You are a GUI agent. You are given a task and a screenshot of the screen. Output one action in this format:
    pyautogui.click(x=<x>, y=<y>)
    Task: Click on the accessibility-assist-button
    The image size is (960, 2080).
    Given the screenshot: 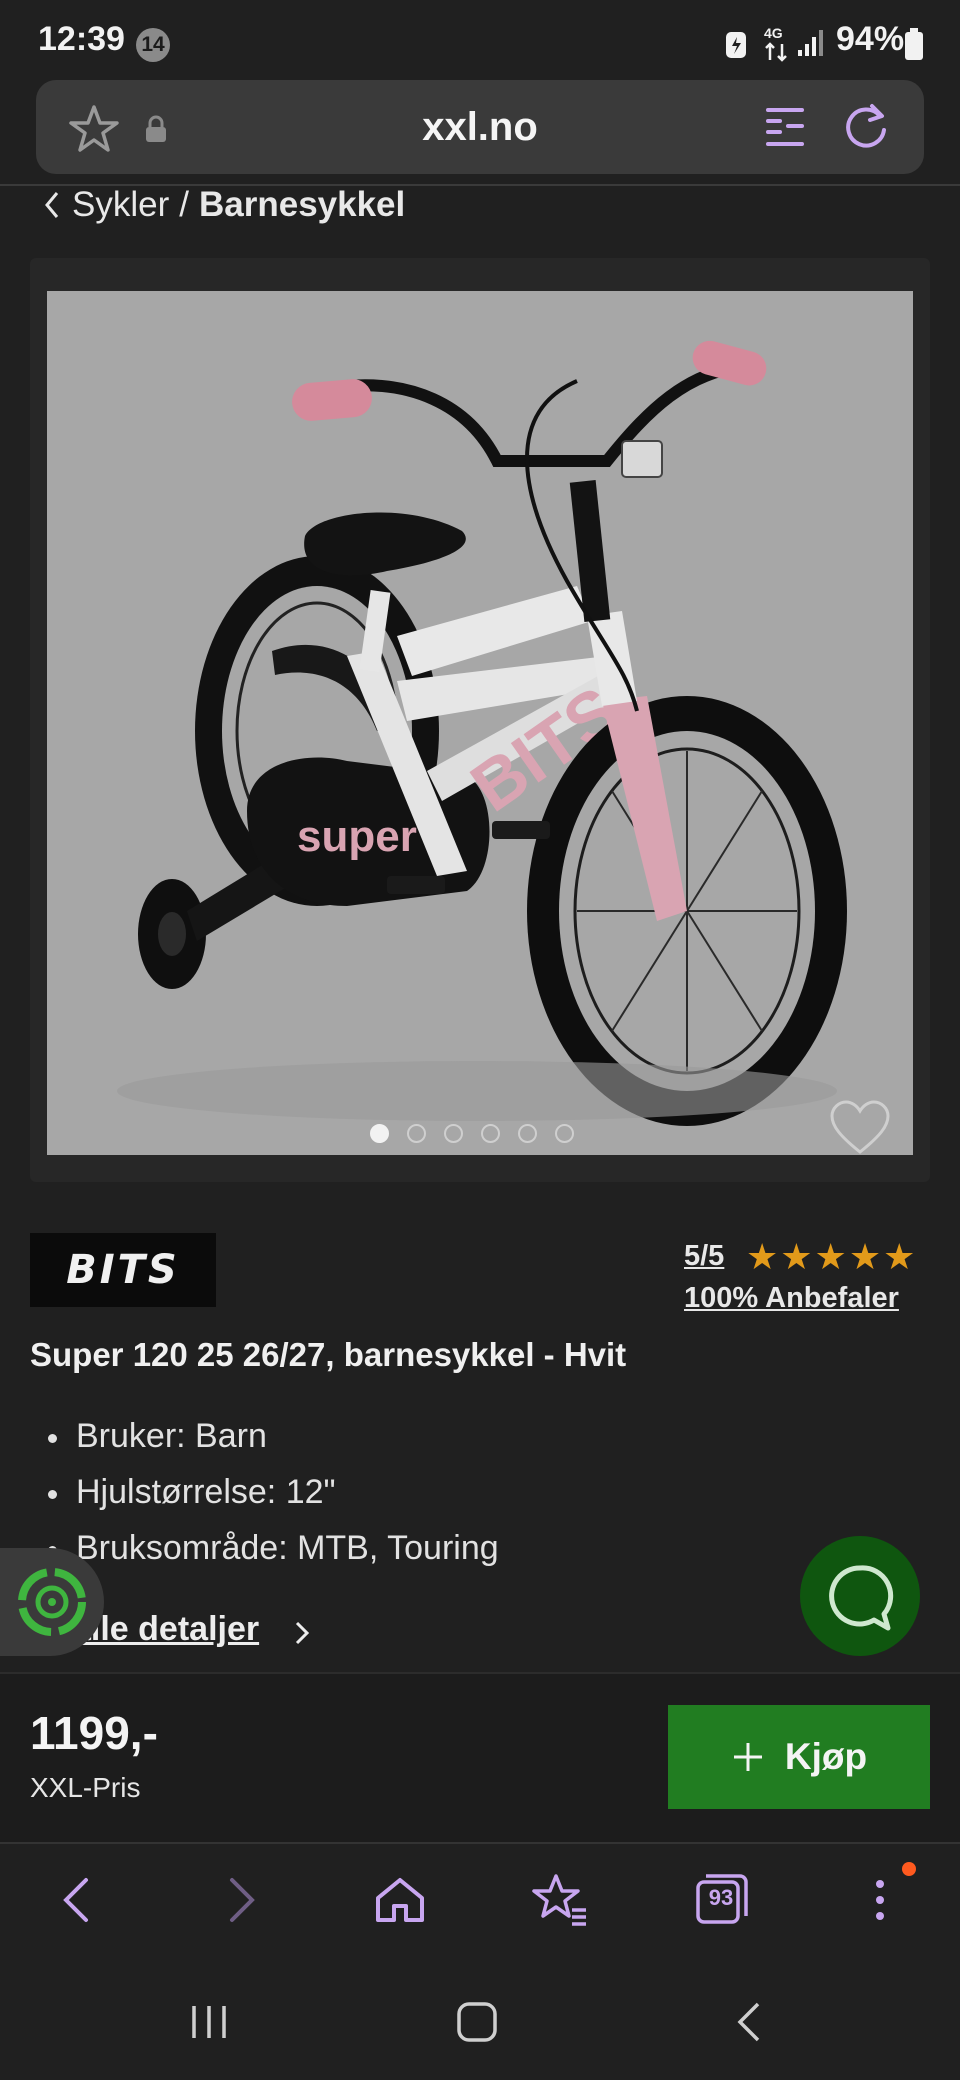 What is the action you would take?
    pyautogui.click(x=52, y=1602)
    